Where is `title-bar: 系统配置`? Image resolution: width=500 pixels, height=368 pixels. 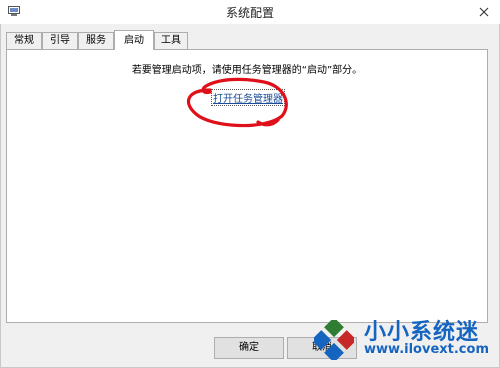
title-bar: 系统配置 is located at coordinates (250, 12).